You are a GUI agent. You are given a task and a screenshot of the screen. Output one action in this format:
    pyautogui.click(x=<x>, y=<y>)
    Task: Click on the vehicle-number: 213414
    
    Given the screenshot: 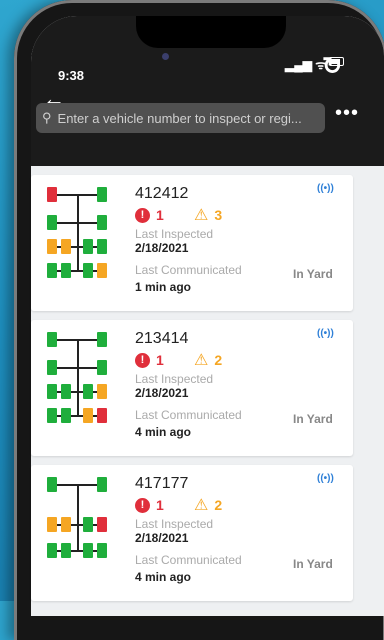 What is the action you would take?
    pyautogui.click(x=162, y=338)
    